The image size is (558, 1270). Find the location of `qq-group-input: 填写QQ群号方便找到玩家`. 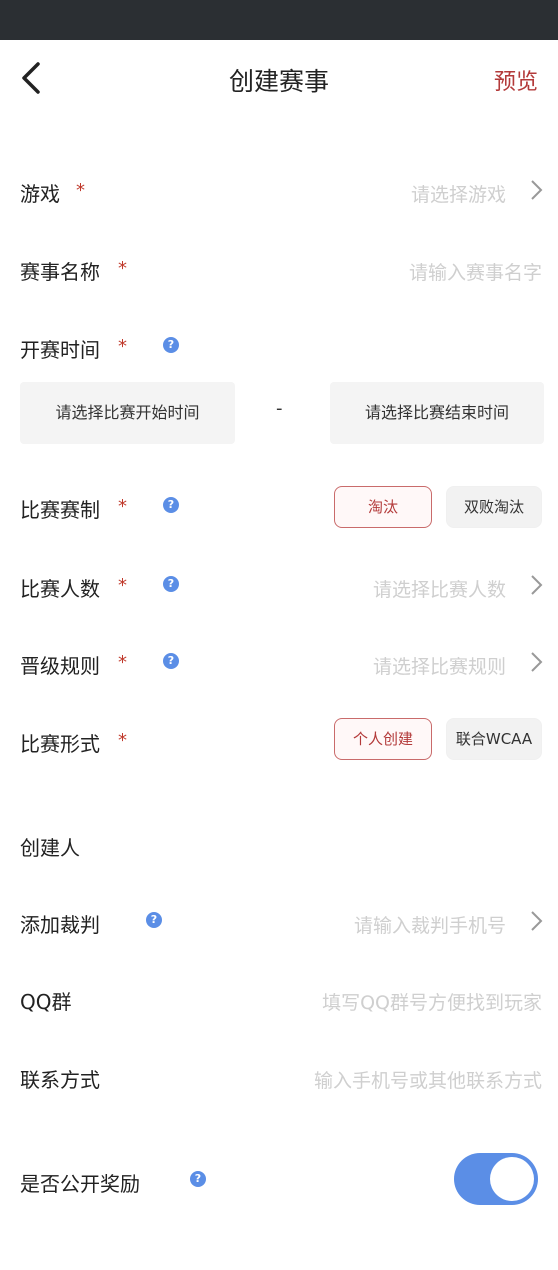

qq-group-input: 填写QQ群号方便找到玩家 is located at coordinates (432, 1001).